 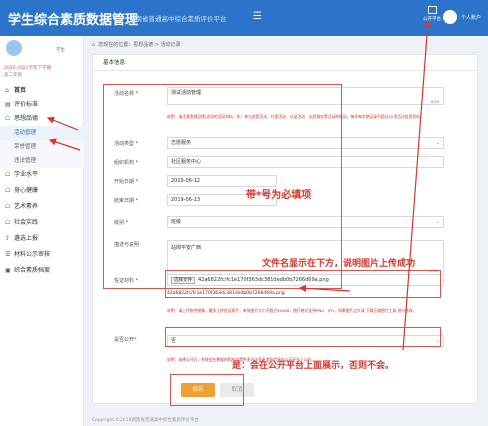 I want to click on is-public-highlight, so click(x=303, y=337).